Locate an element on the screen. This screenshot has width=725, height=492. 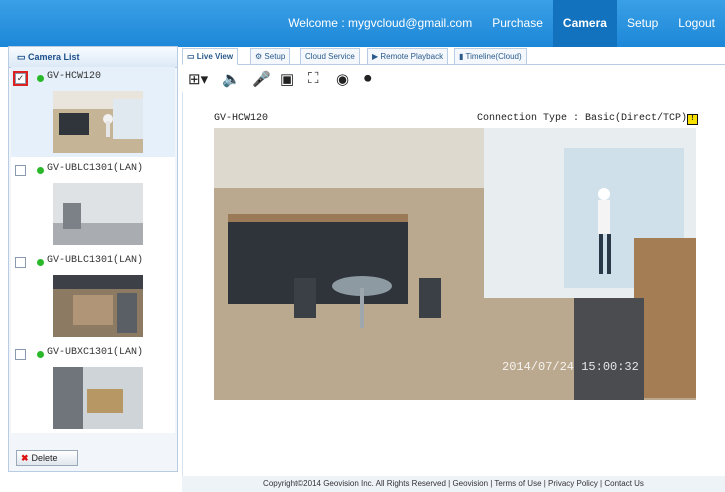
tab-setup-label: Setup is located at coordinates (275, 56).